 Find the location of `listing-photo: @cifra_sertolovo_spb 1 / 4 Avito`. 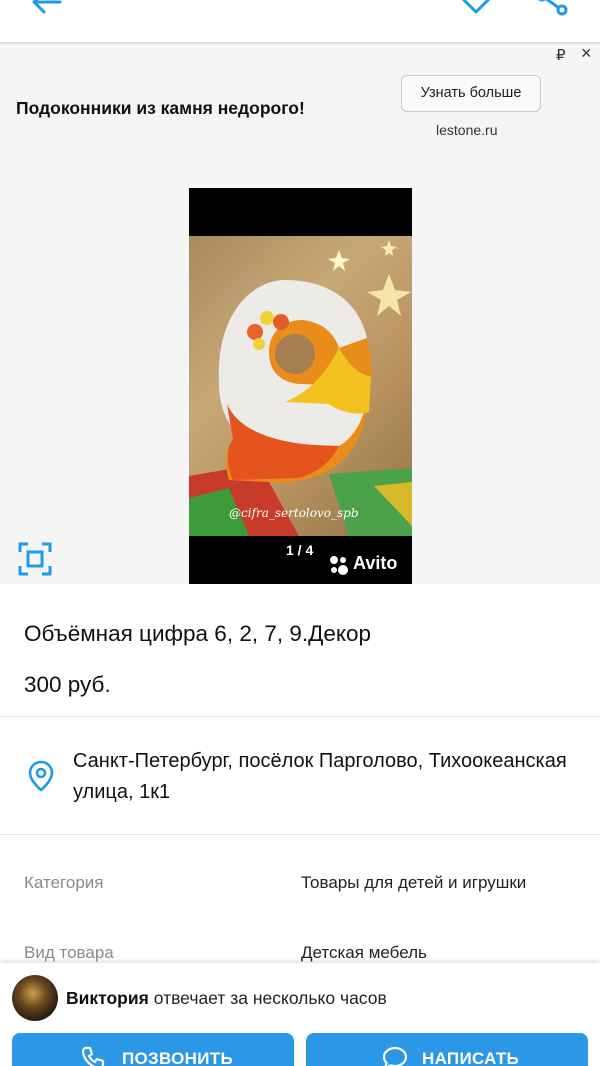

listing-photo: @cifra_sertolovo_spb 1 / 4 Avito is located at coordinates (300, 386).